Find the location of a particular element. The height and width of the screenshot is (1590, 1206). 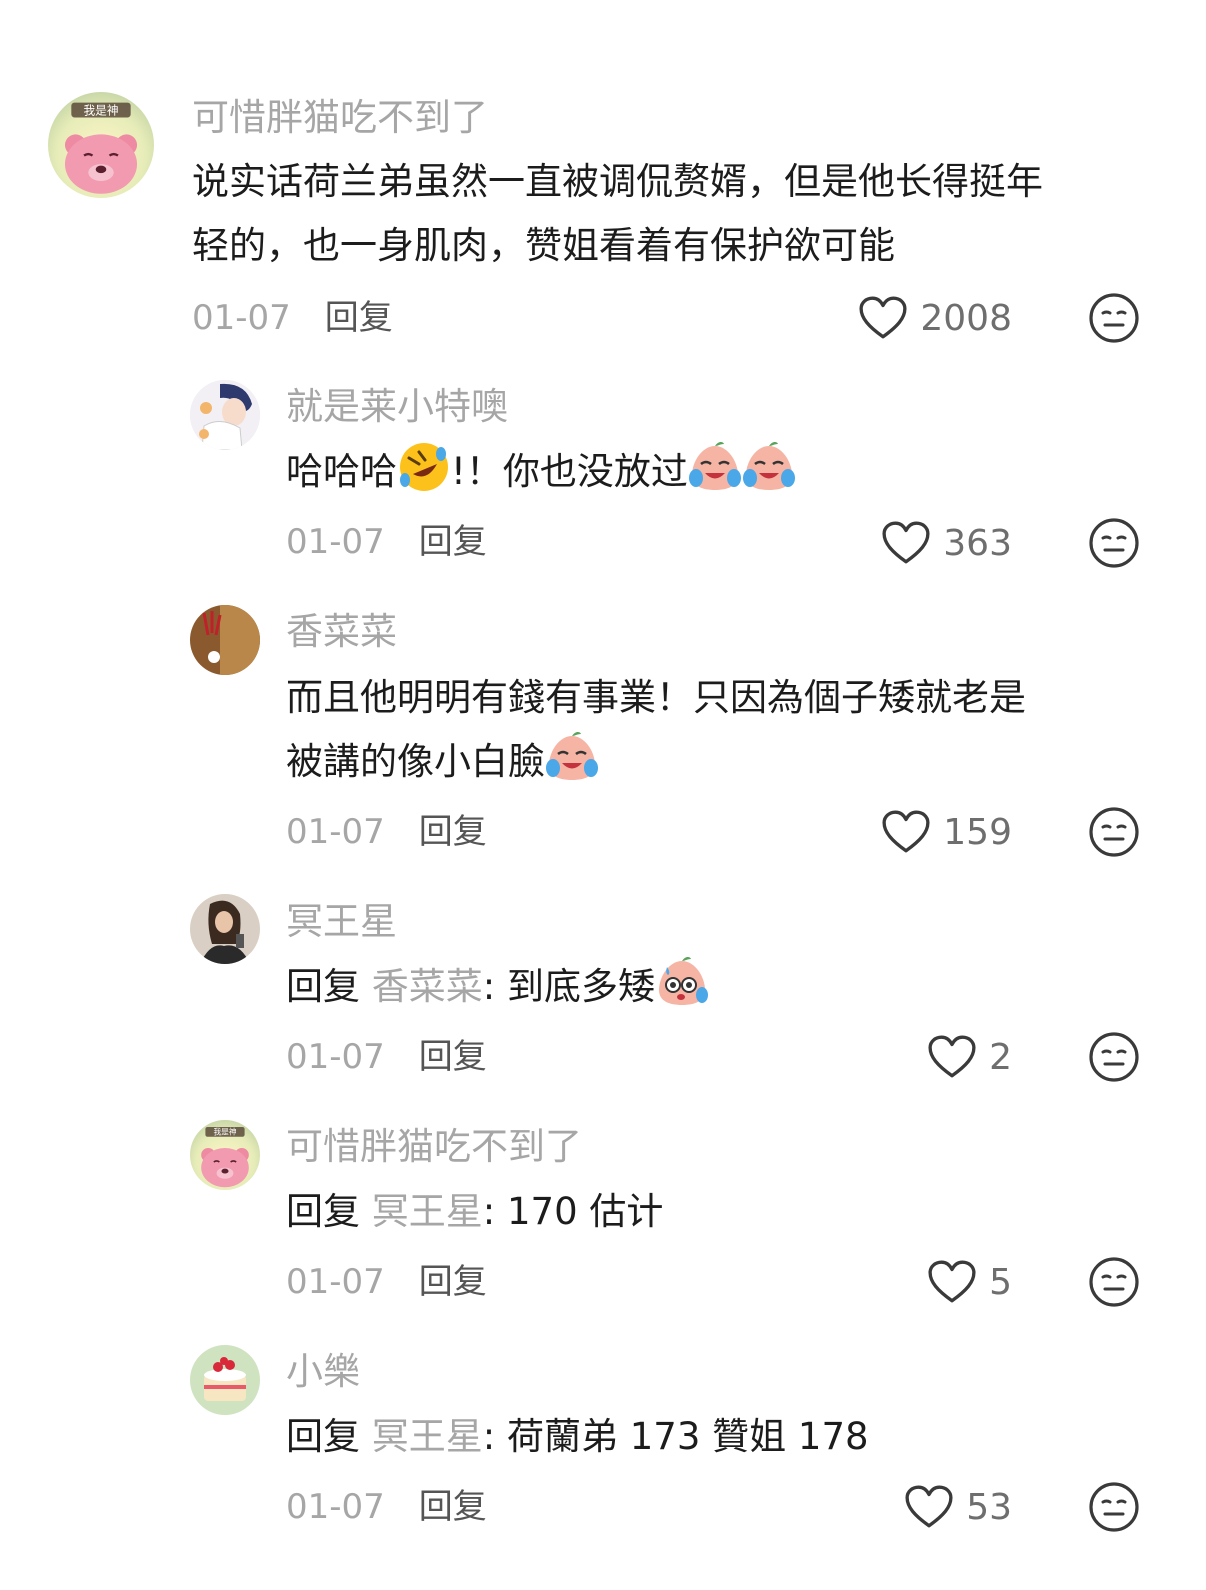

username: 就是莱小特噢 is located at coordinates (397, 407).